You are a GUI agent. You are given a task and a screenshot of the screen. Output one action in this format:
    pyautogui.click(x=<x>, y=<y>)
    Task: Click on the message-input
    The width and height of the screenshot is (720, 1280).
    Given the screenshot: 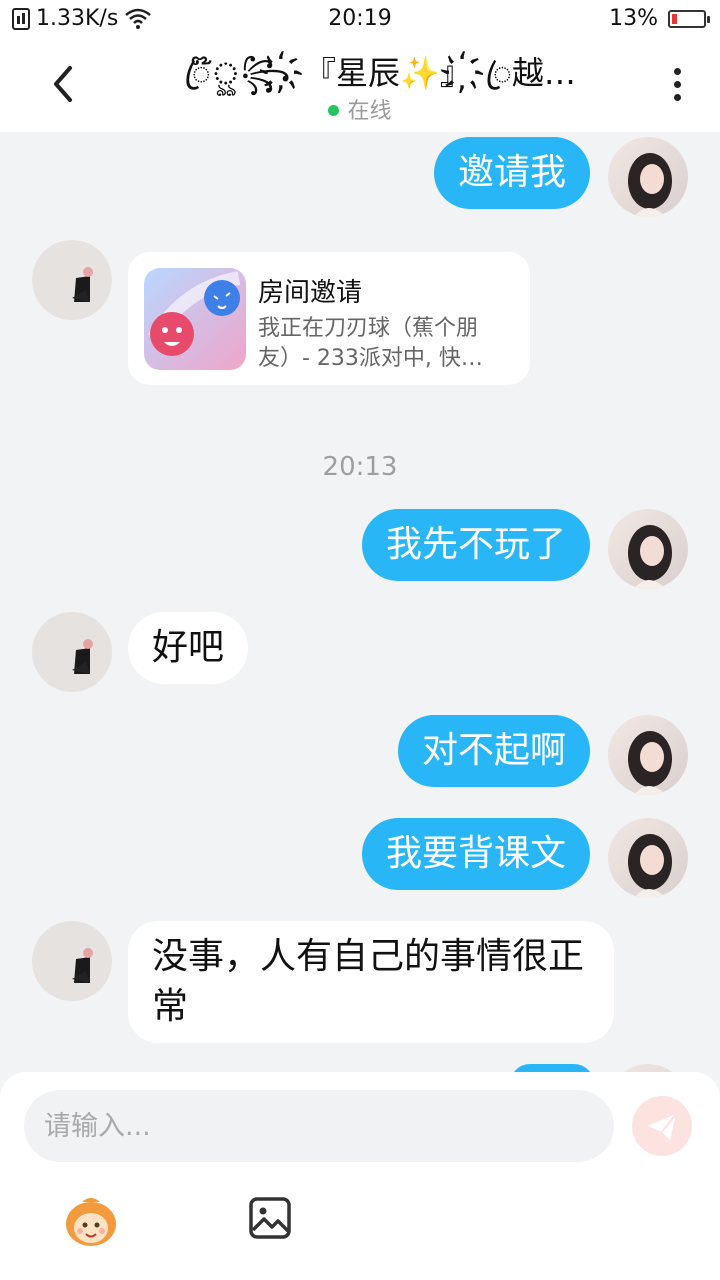 What is the action you would take?
    pyautogui.click(x=319, y=1126)
    